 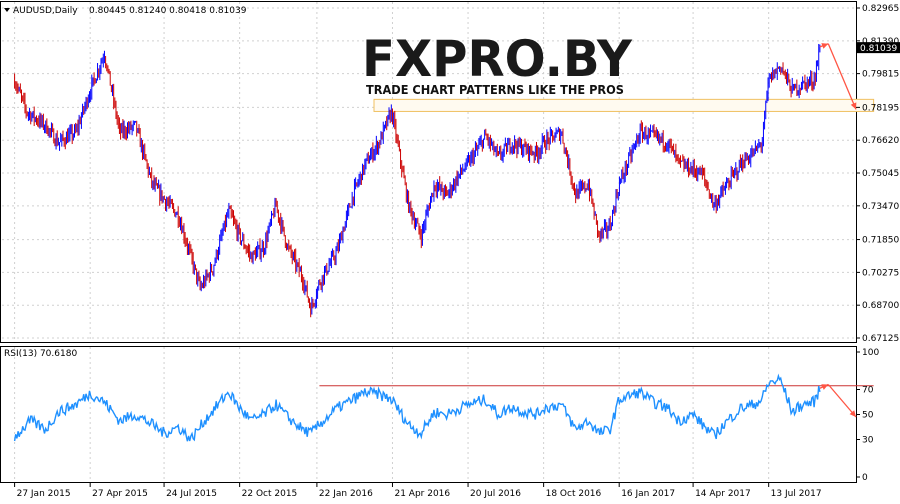 What do you see at coordinates (44, 494) in the screenshot?
I see `date-tick-label: 27 Jan 2015` at bounding box center [44, 494].